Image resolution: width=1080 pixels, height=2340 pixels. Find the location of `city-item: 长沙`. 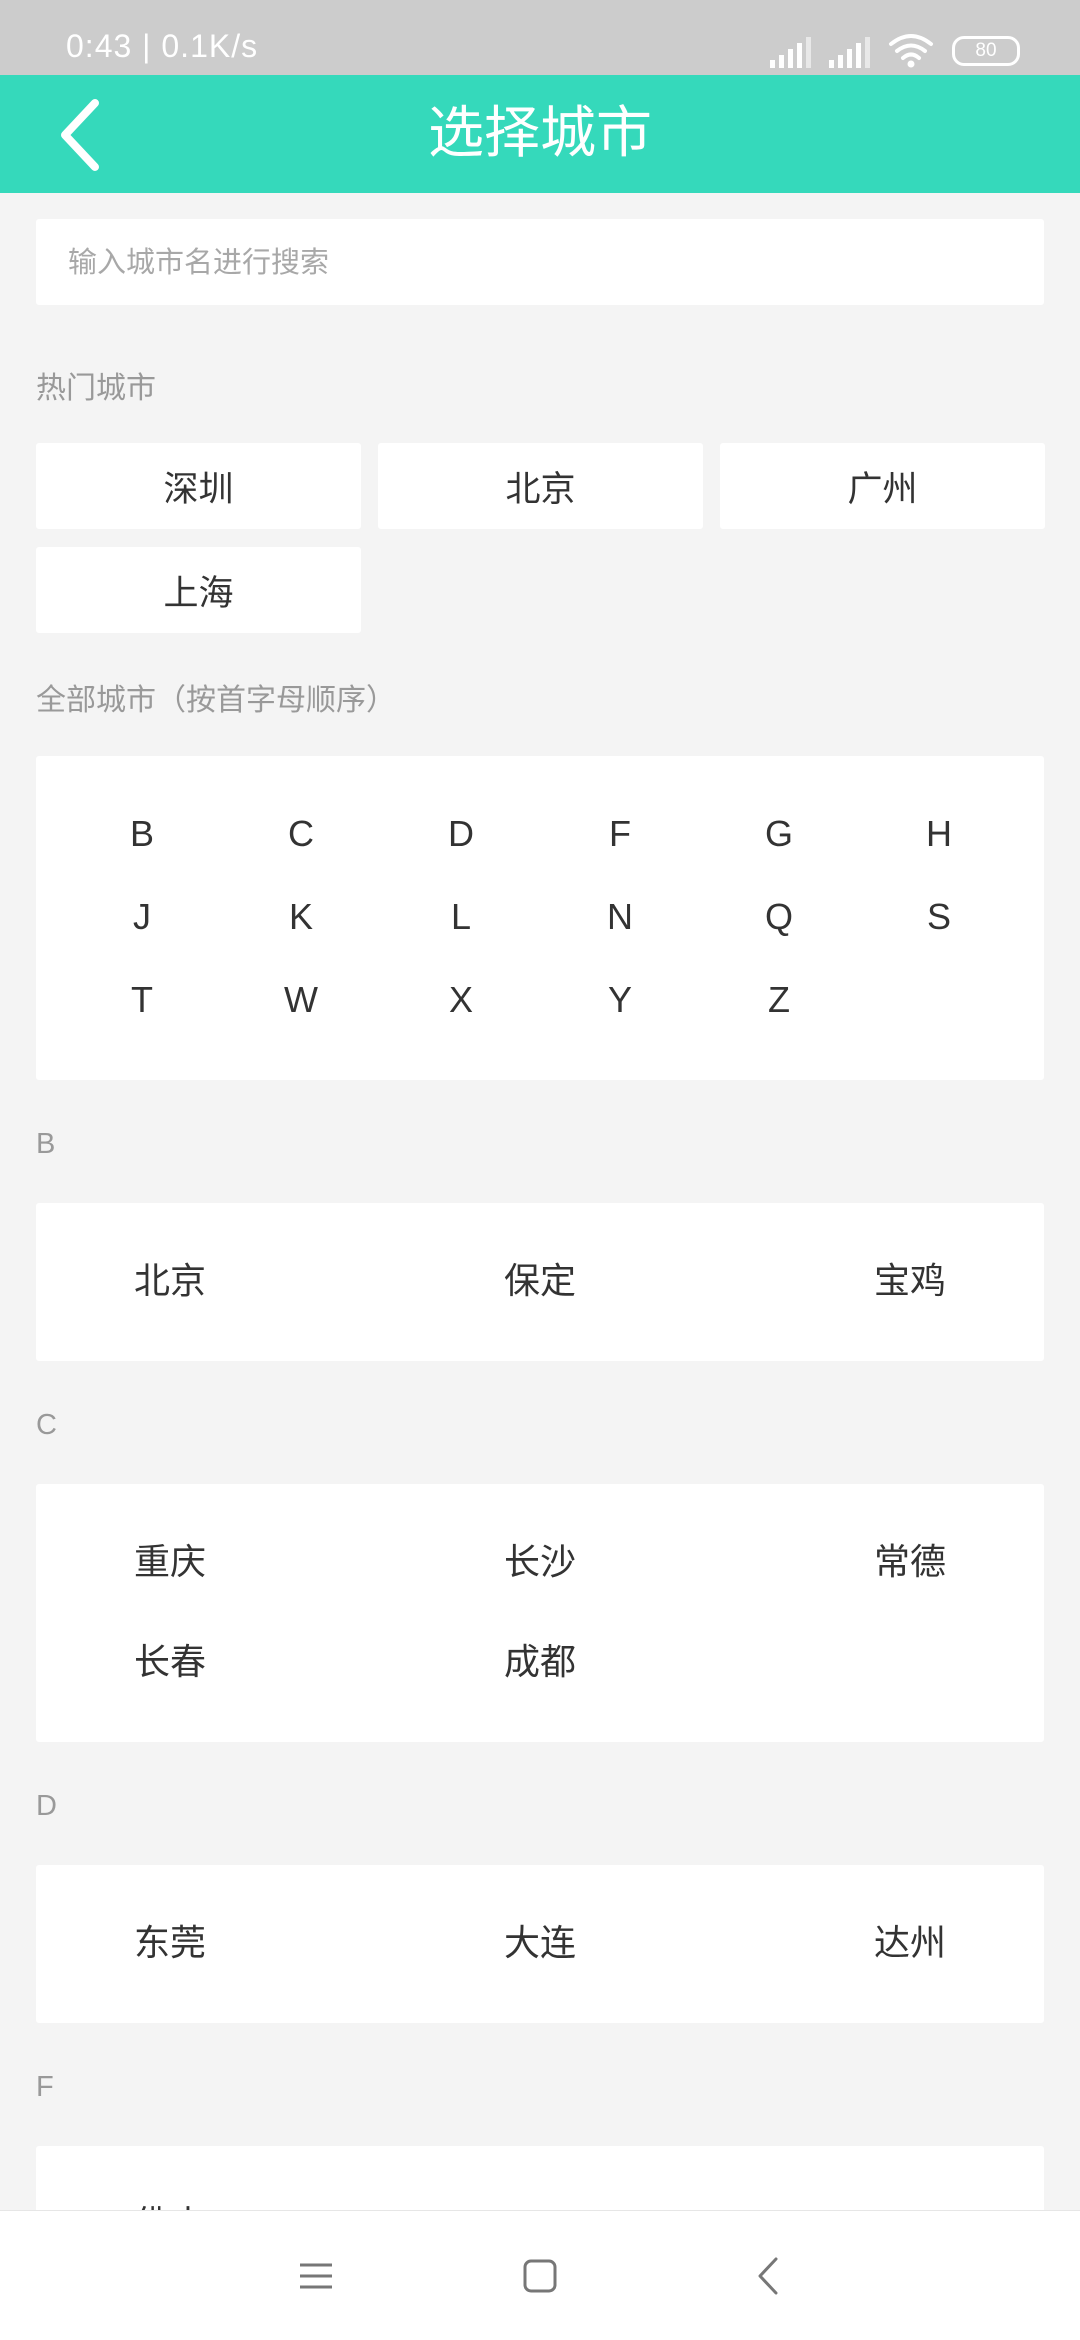

city-item: 长沙 is located at coordinates (540, 1563).